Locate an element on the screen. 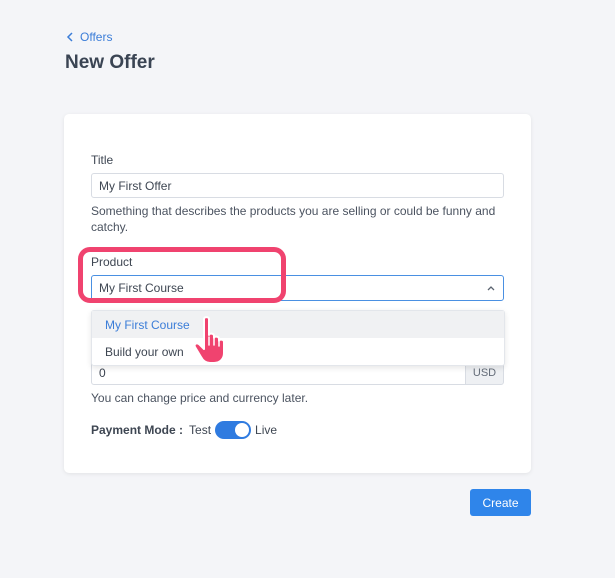 The width and height of the screenshot is (615, 578). product-option-my-first-course: My First Course is located at coordinates (298, 324).